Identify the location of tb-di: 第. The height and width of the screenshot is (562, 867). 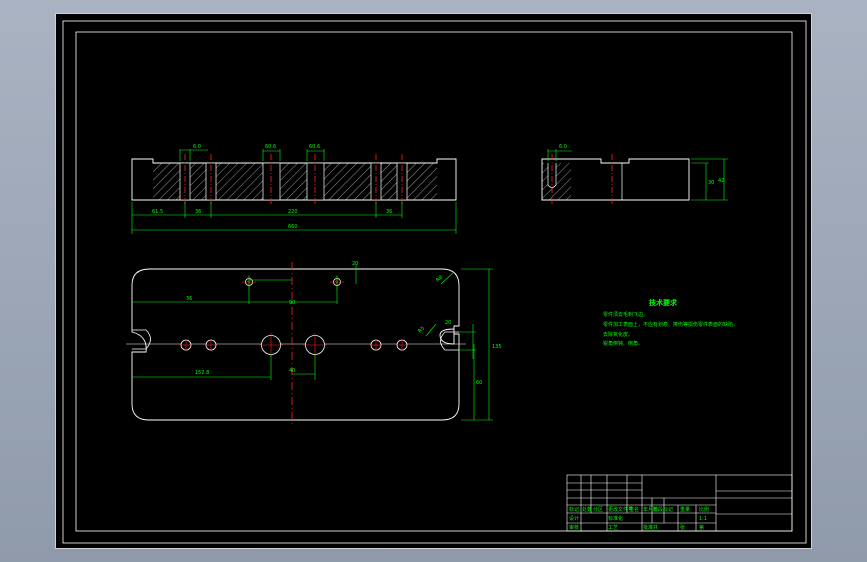
(701, 527).